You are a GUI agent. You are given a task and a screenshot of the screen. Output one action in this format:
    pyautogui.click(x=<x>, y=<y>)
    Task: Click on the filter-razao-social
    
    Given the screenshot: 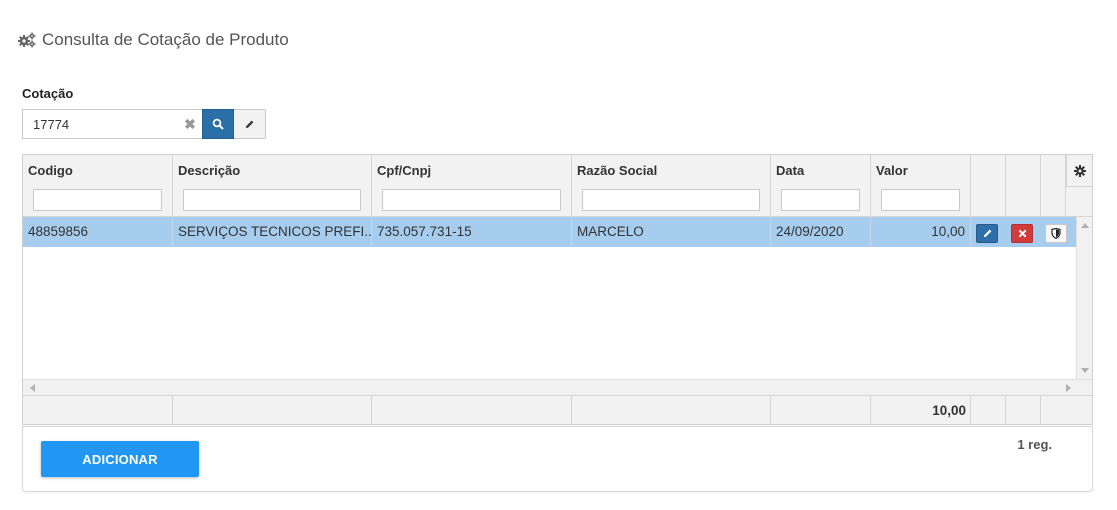 What is the action you would take?
    pyautogui.click(x=671, y=200)
    